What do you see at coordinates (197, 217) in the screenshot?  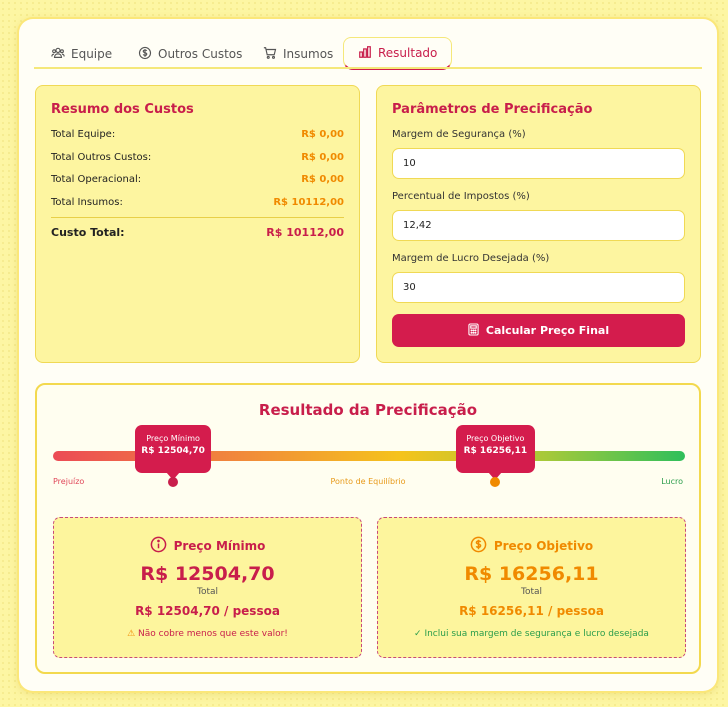 I see `summary-divider` at bounding box center [197, 217].